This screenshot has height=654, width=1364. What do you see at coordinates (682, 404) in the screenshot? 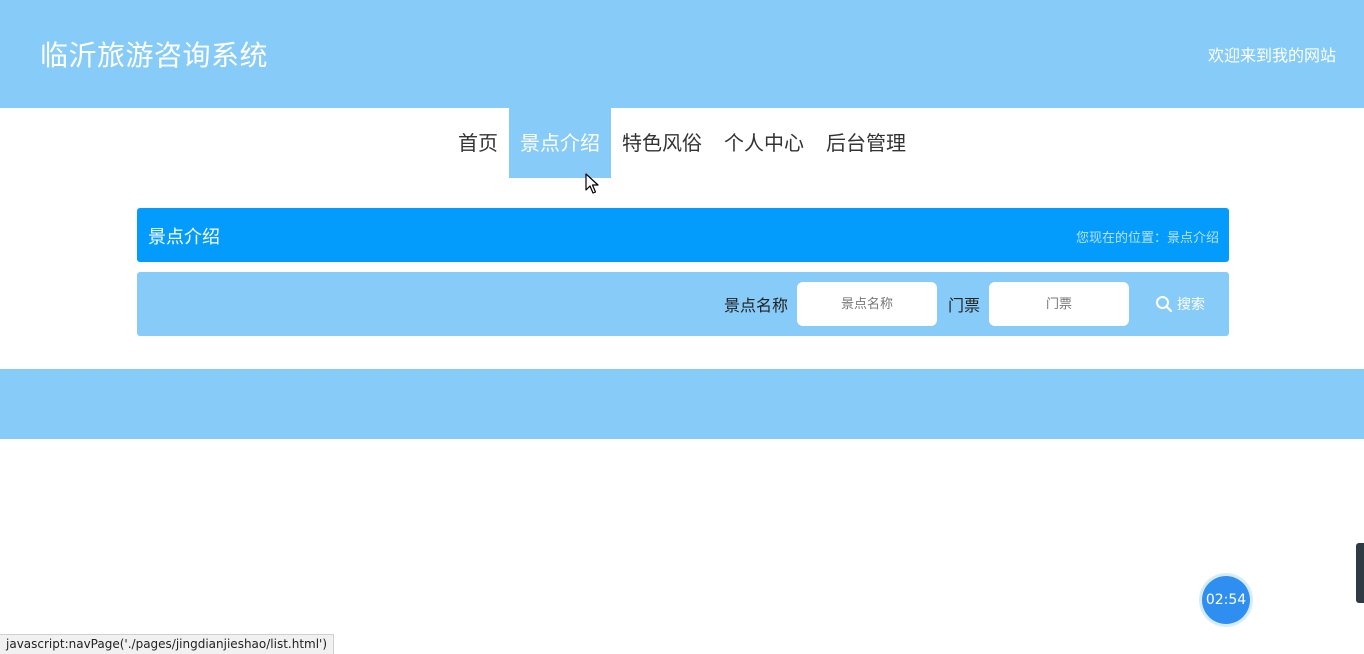
I see `footer` at bounding box center [682, 404].